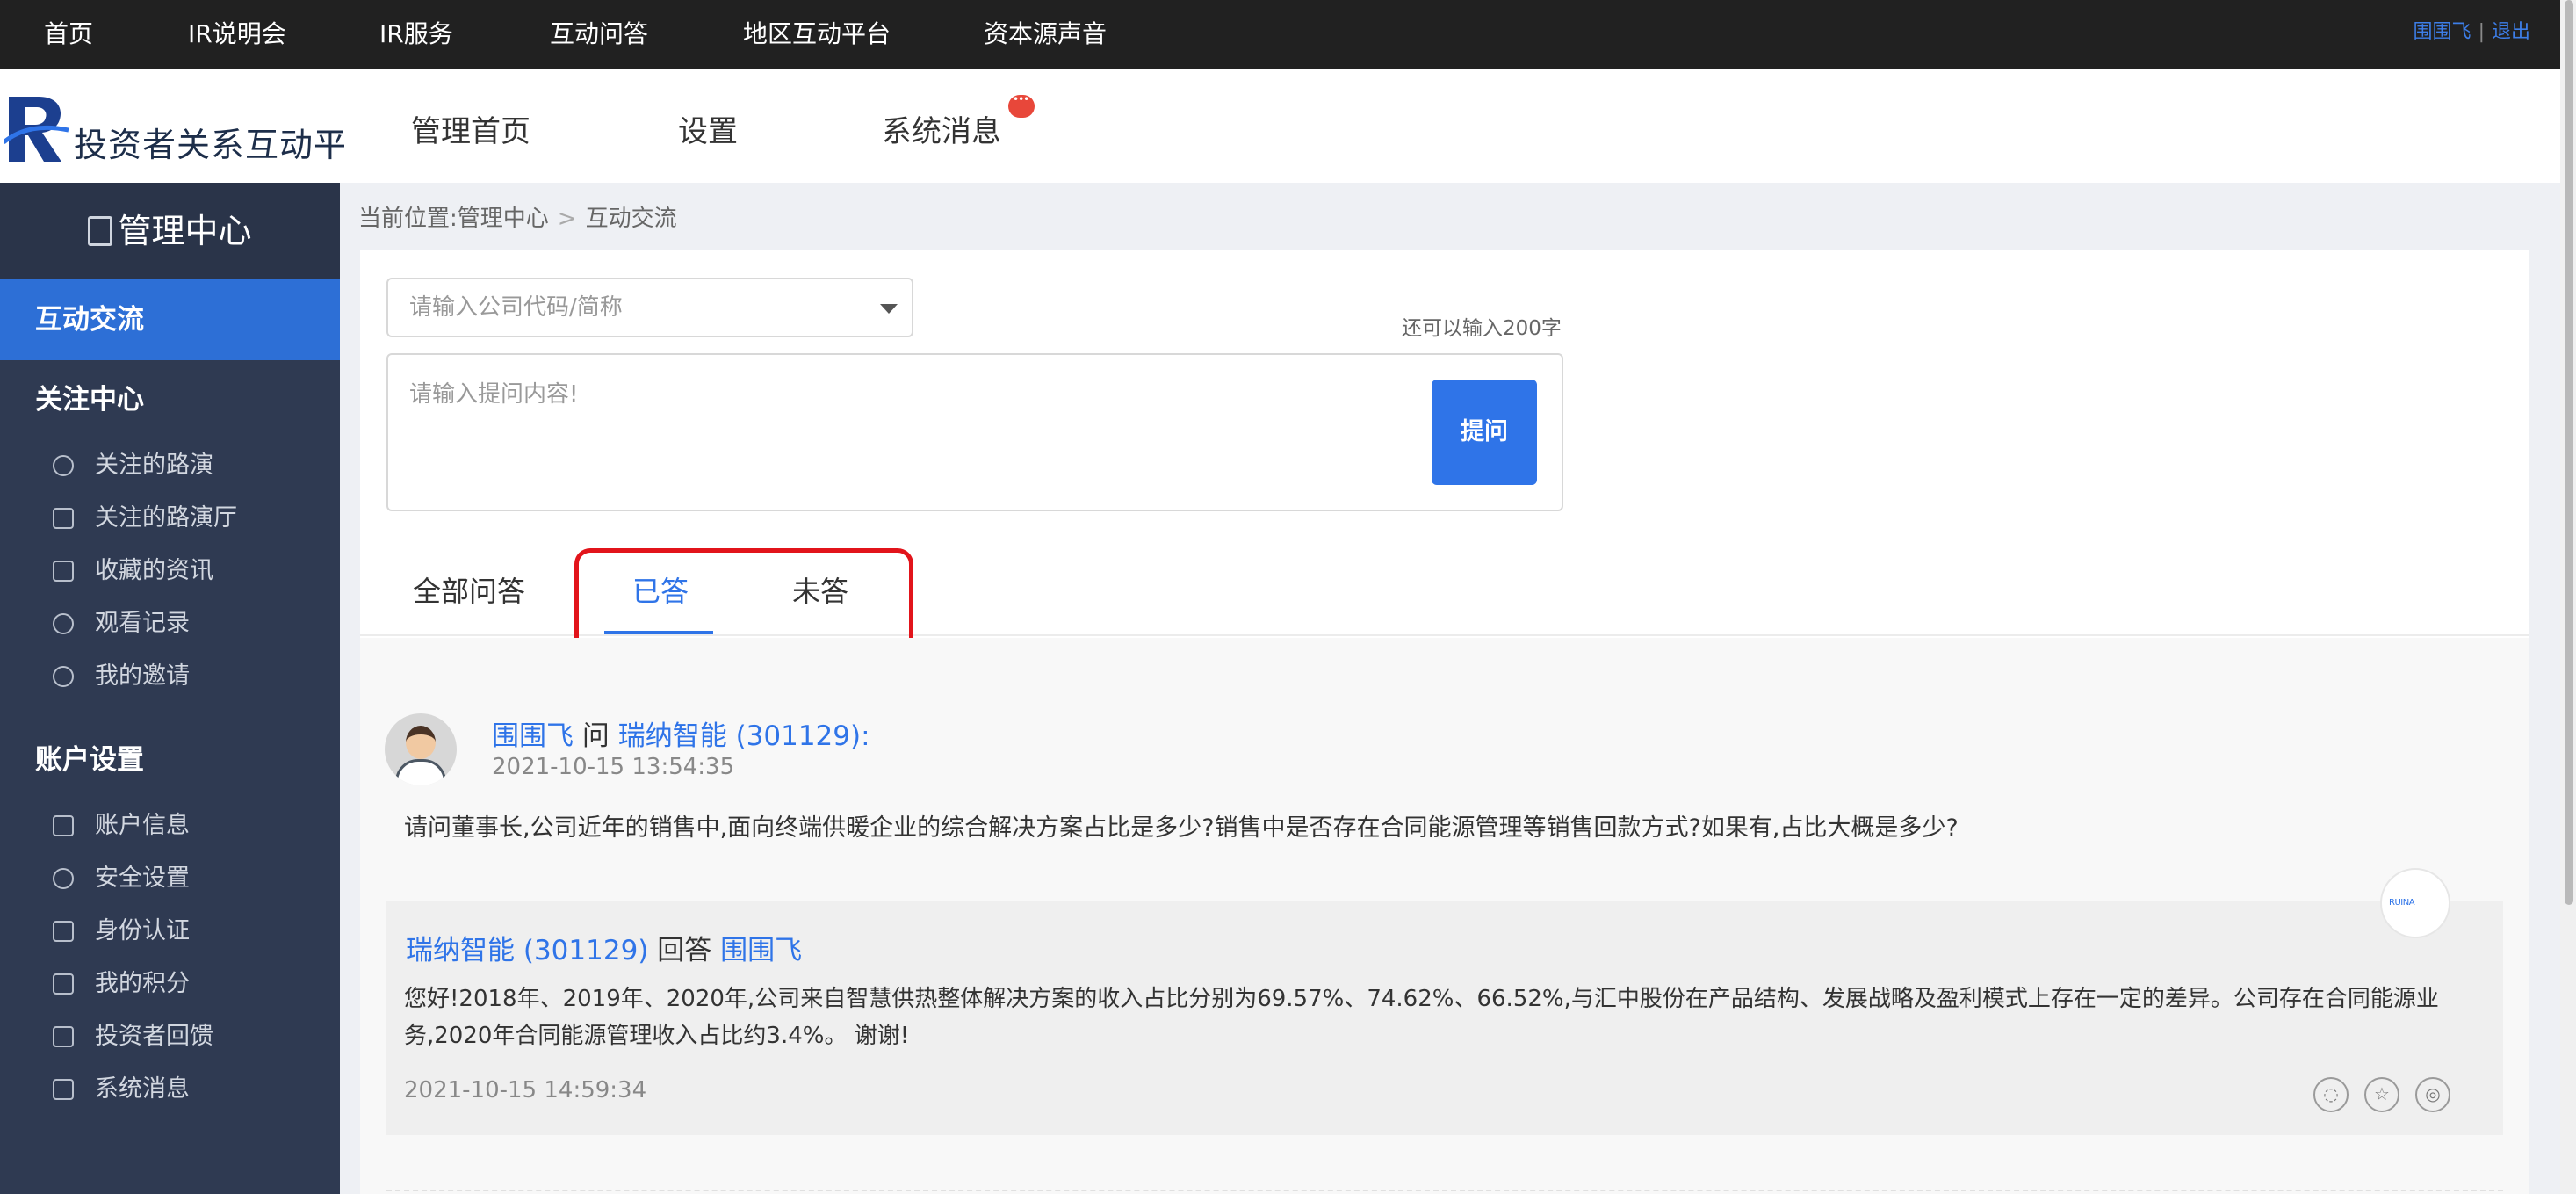 The height and width of the screenshot is (1194, 2576). I want to click on play-icon, so click(63, 466).